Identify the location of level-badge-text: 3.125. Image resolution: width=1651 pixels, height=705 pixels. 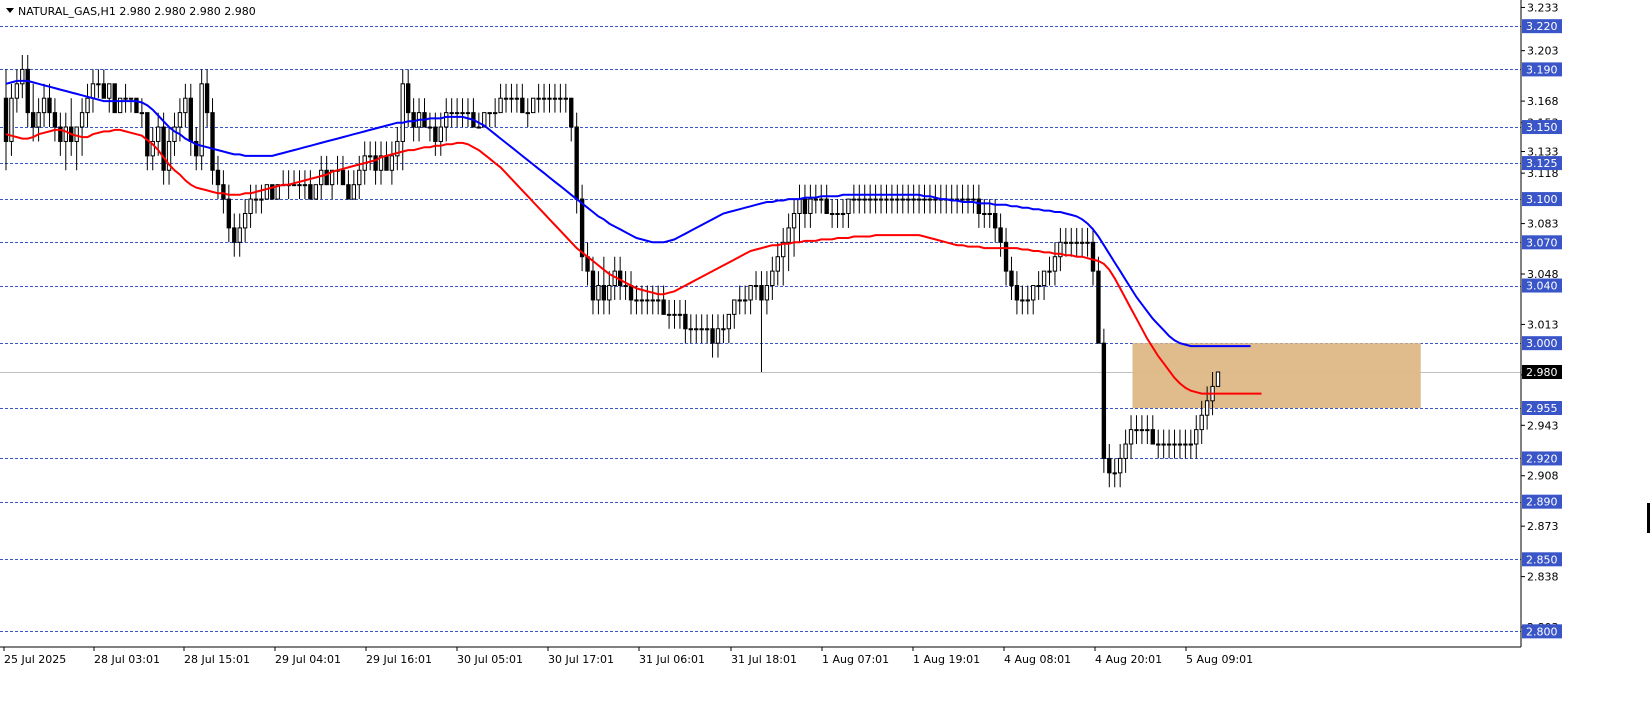
(1542, 163).